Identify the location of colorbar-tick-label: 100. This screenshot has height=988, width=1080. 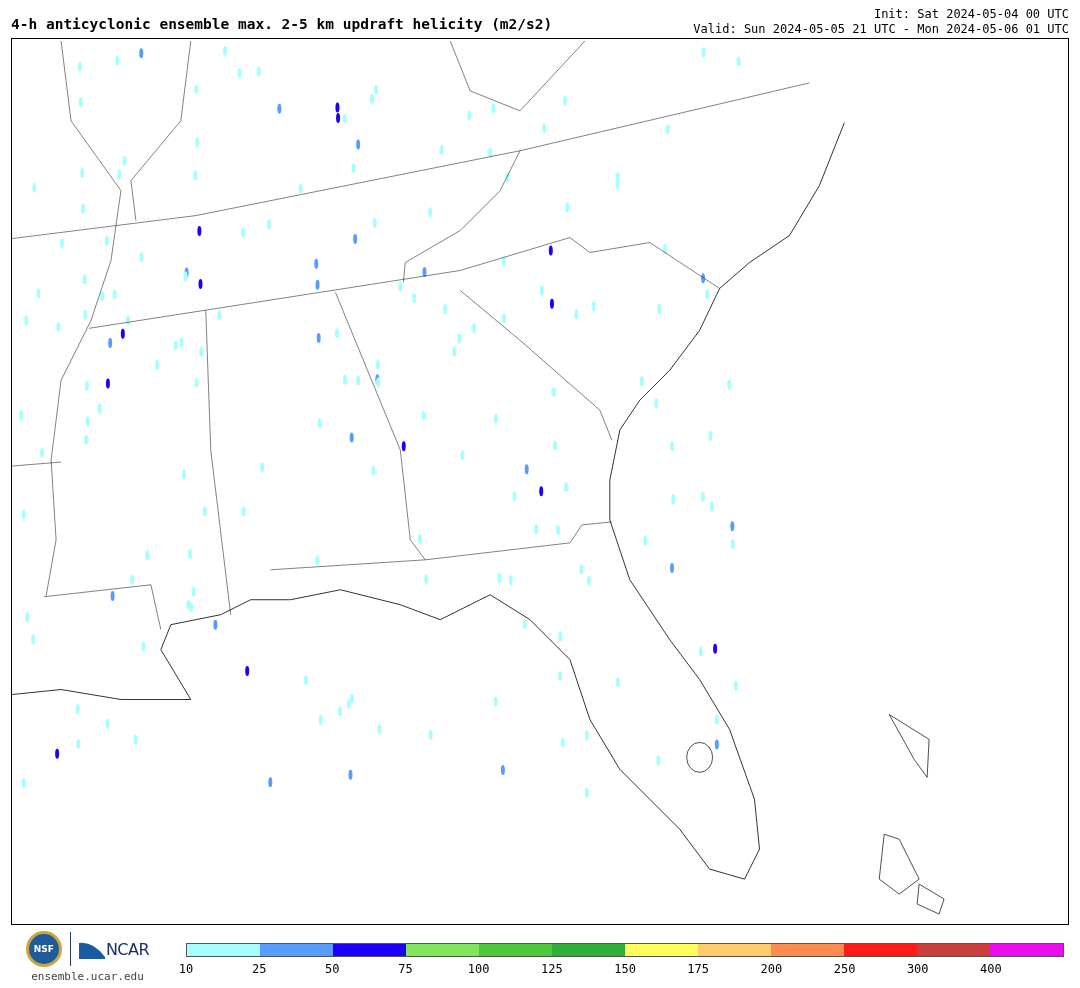
(478, 969).